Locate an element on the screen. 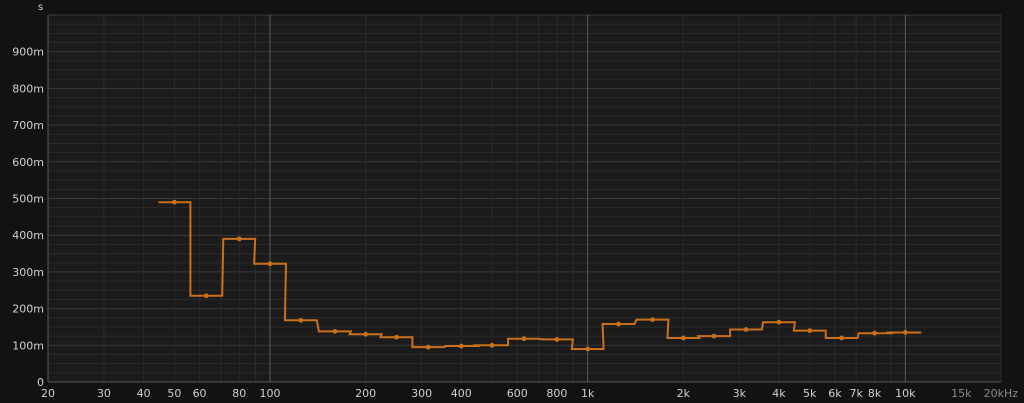  x-tick-label: 600 is located at coordinates (517, 393).